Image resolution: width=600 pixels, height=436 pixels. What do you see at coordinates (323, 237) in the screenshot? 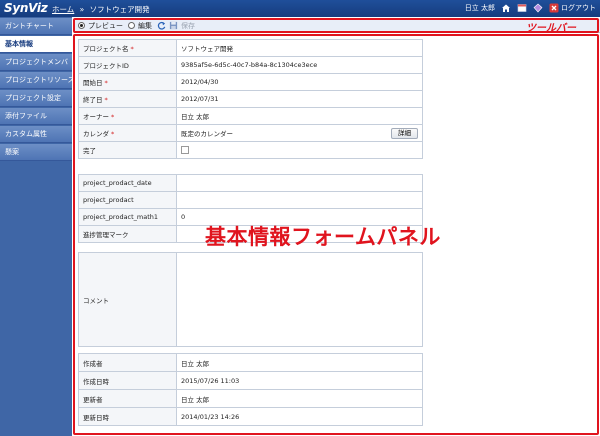
I see `form-panel-annotation: 基本情報フォームパネル` at bounding box center [323, 237].